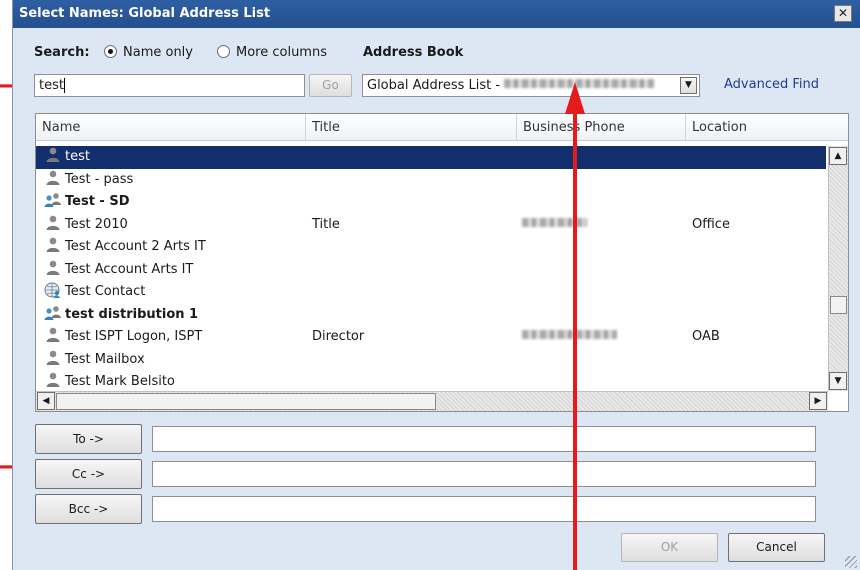 The image size is (860, 570). I want to click on close-button: ✕, so click(843, 13).